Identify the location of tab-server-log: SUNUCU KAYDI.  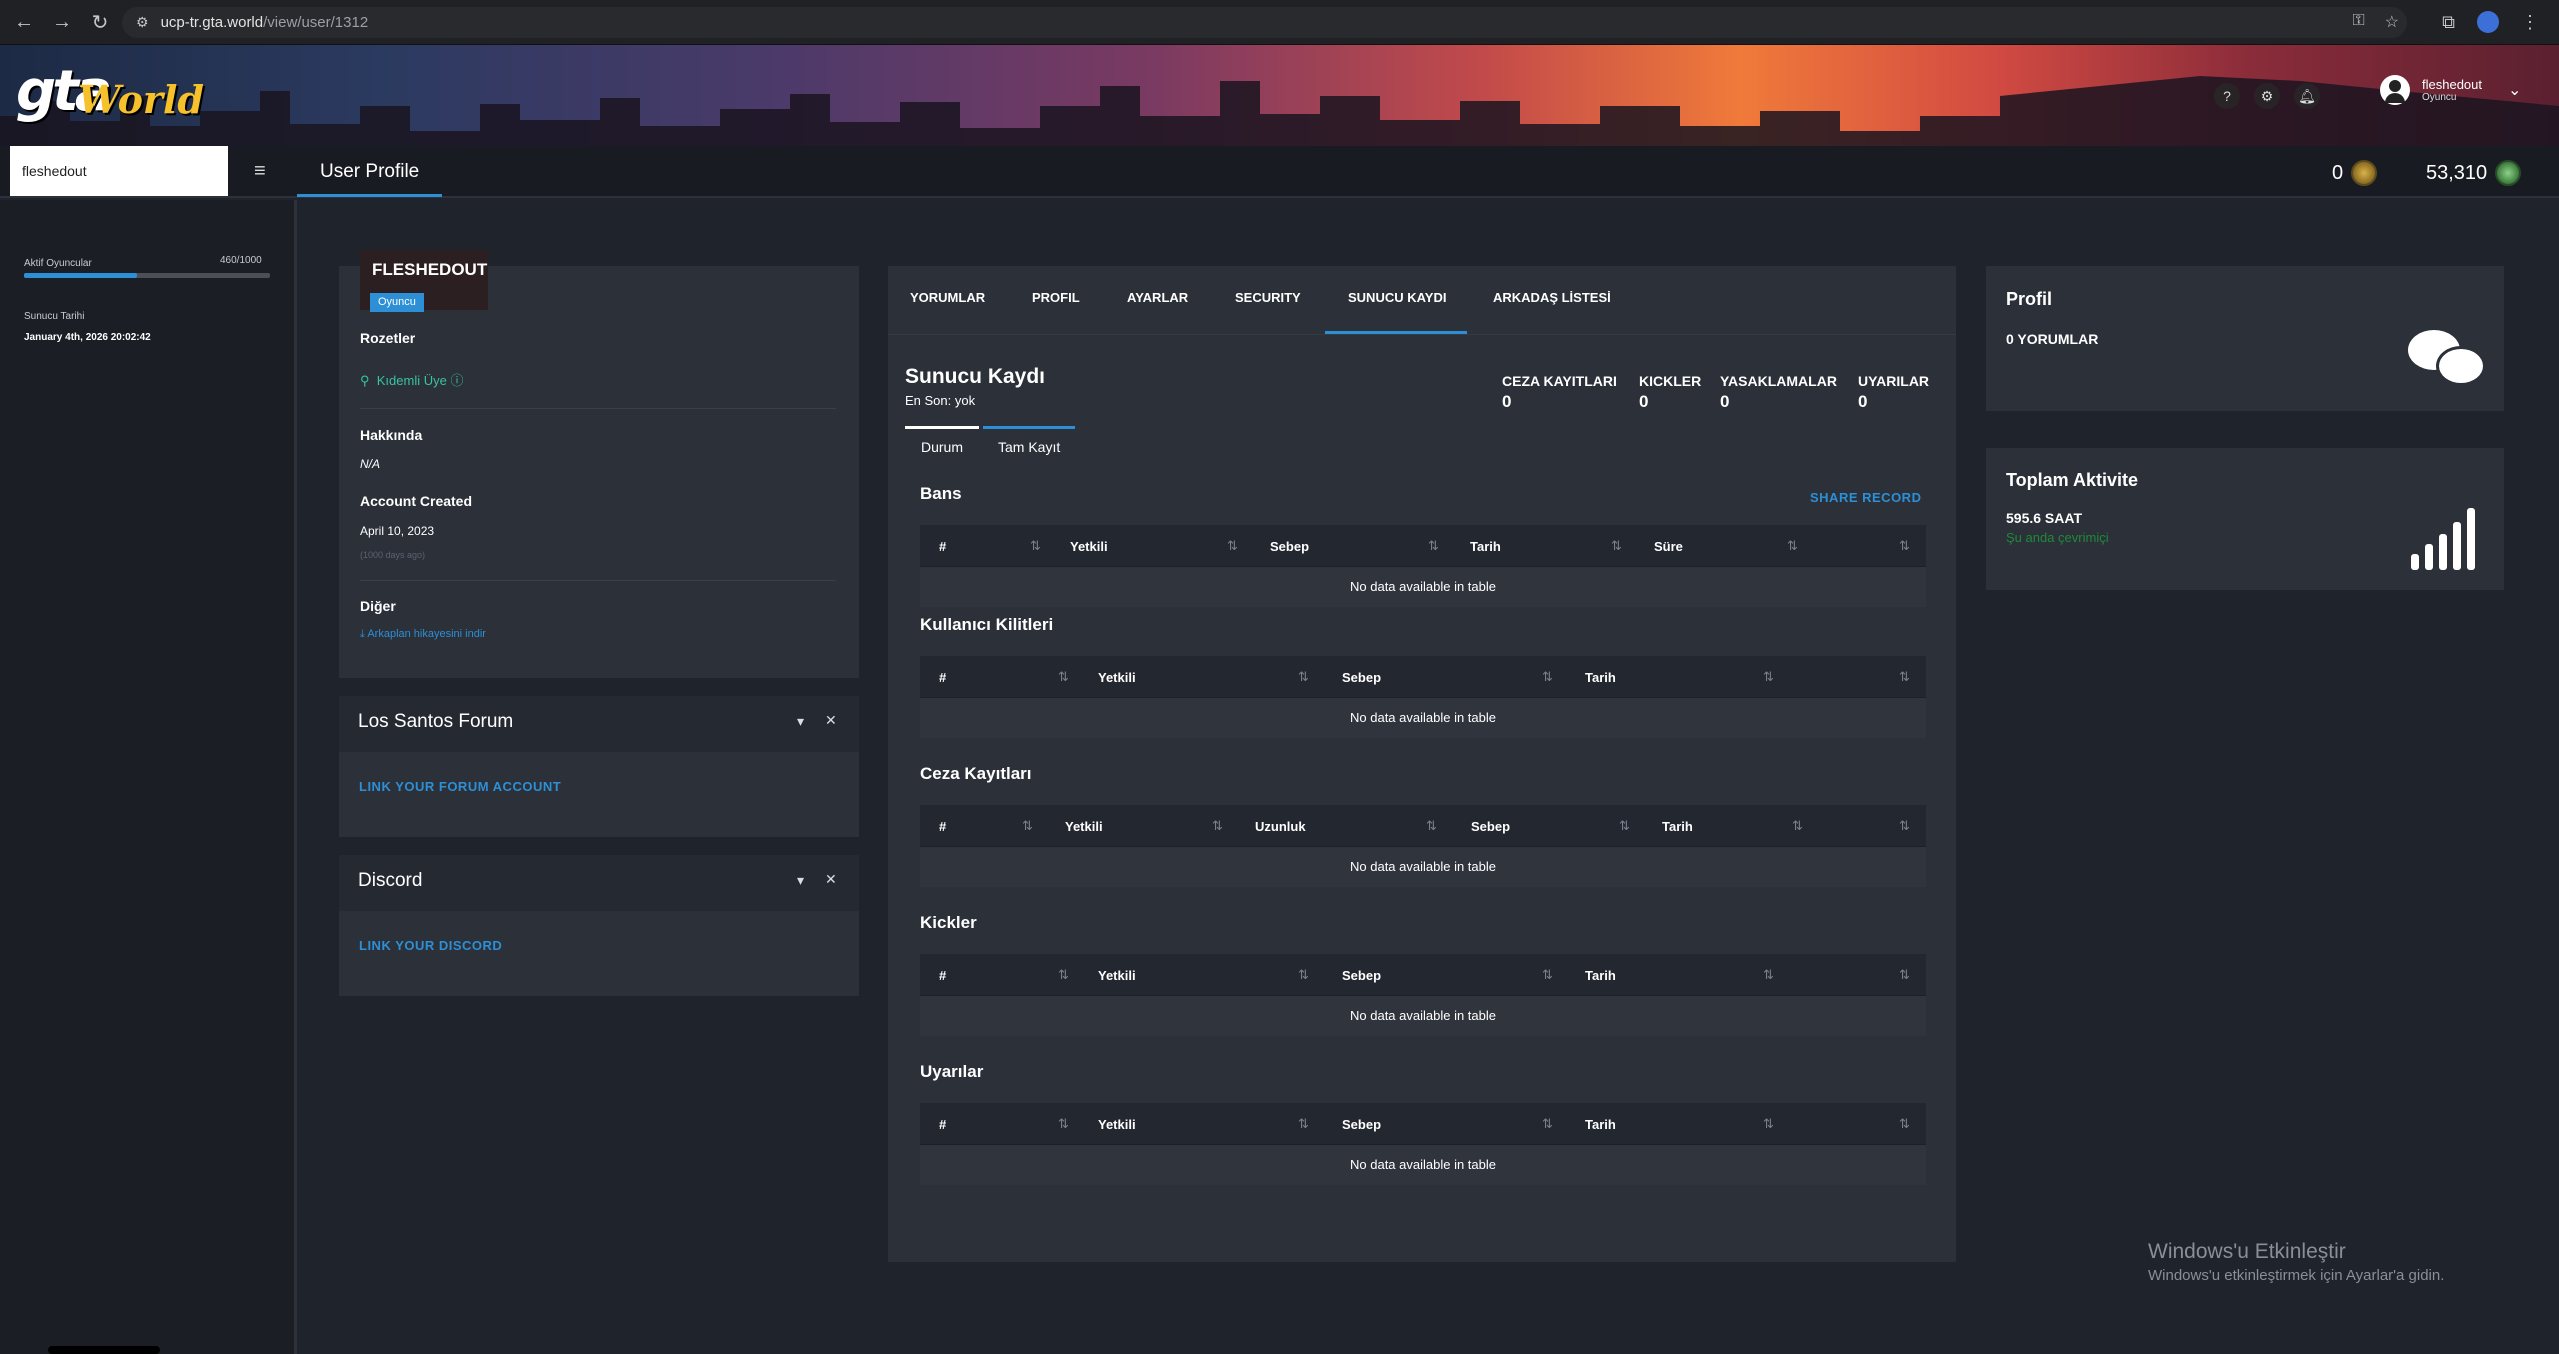
(1397, 297).